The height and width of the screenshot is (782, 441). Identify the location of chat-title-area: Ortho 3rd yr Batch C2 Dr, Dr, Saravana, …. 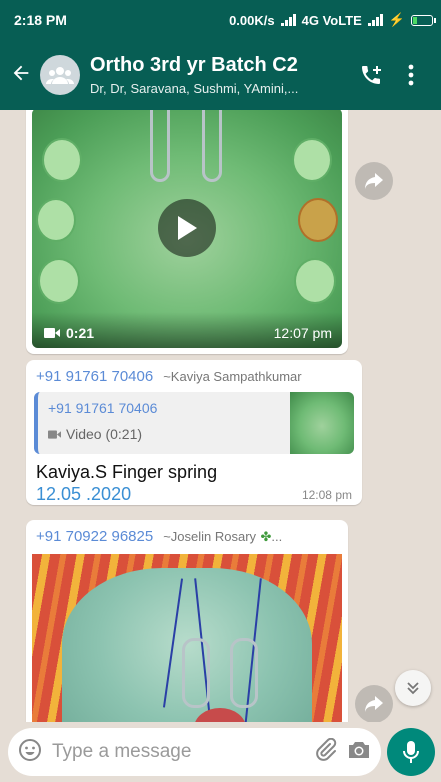
(220, 75).